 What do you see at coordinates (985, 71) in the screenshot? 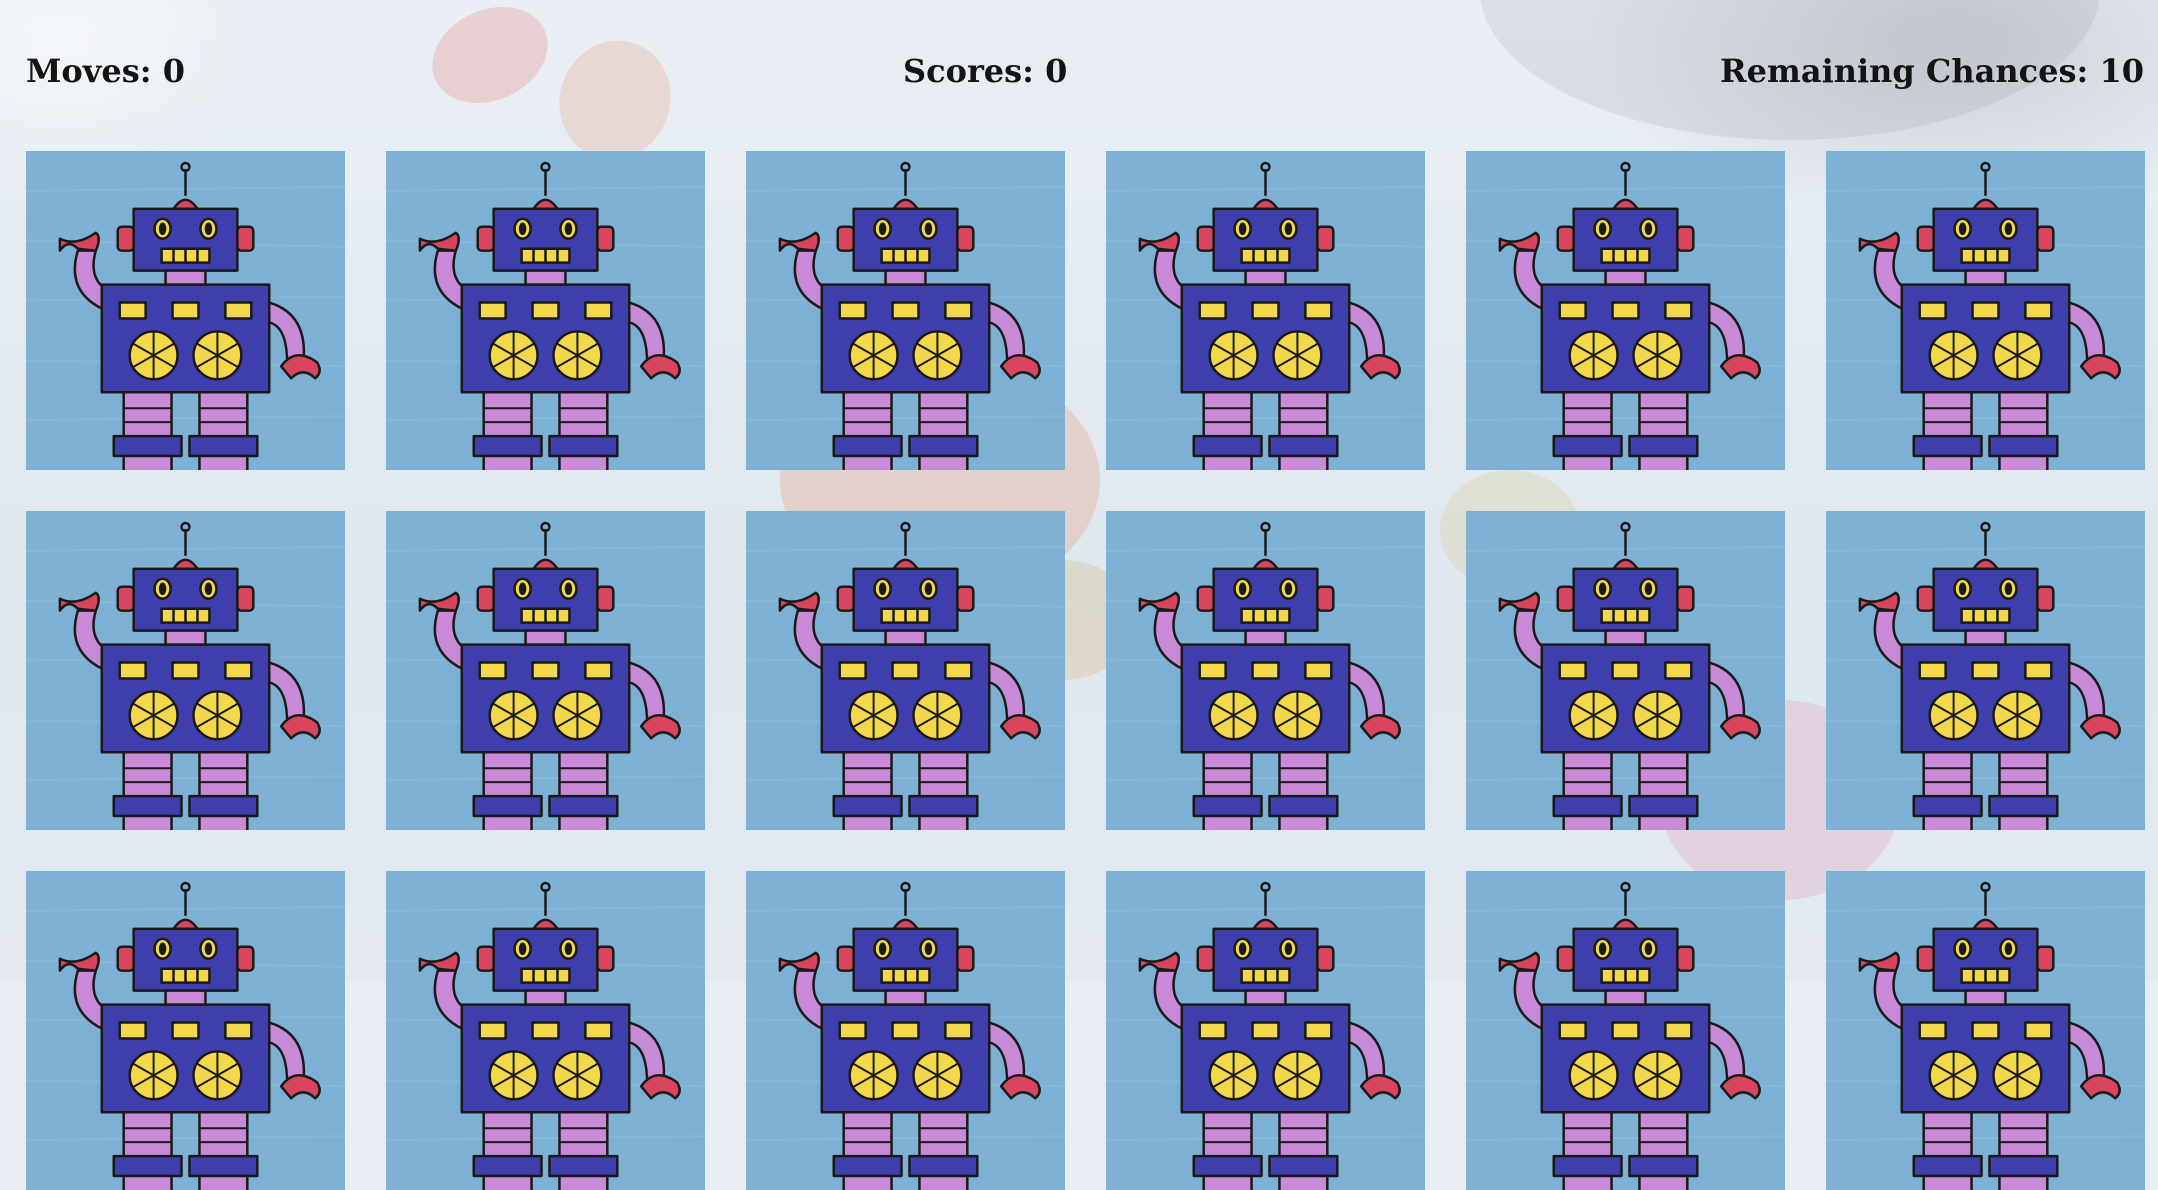
I see `scores-counter: Scores: 0` at bounding box center [985, 71].